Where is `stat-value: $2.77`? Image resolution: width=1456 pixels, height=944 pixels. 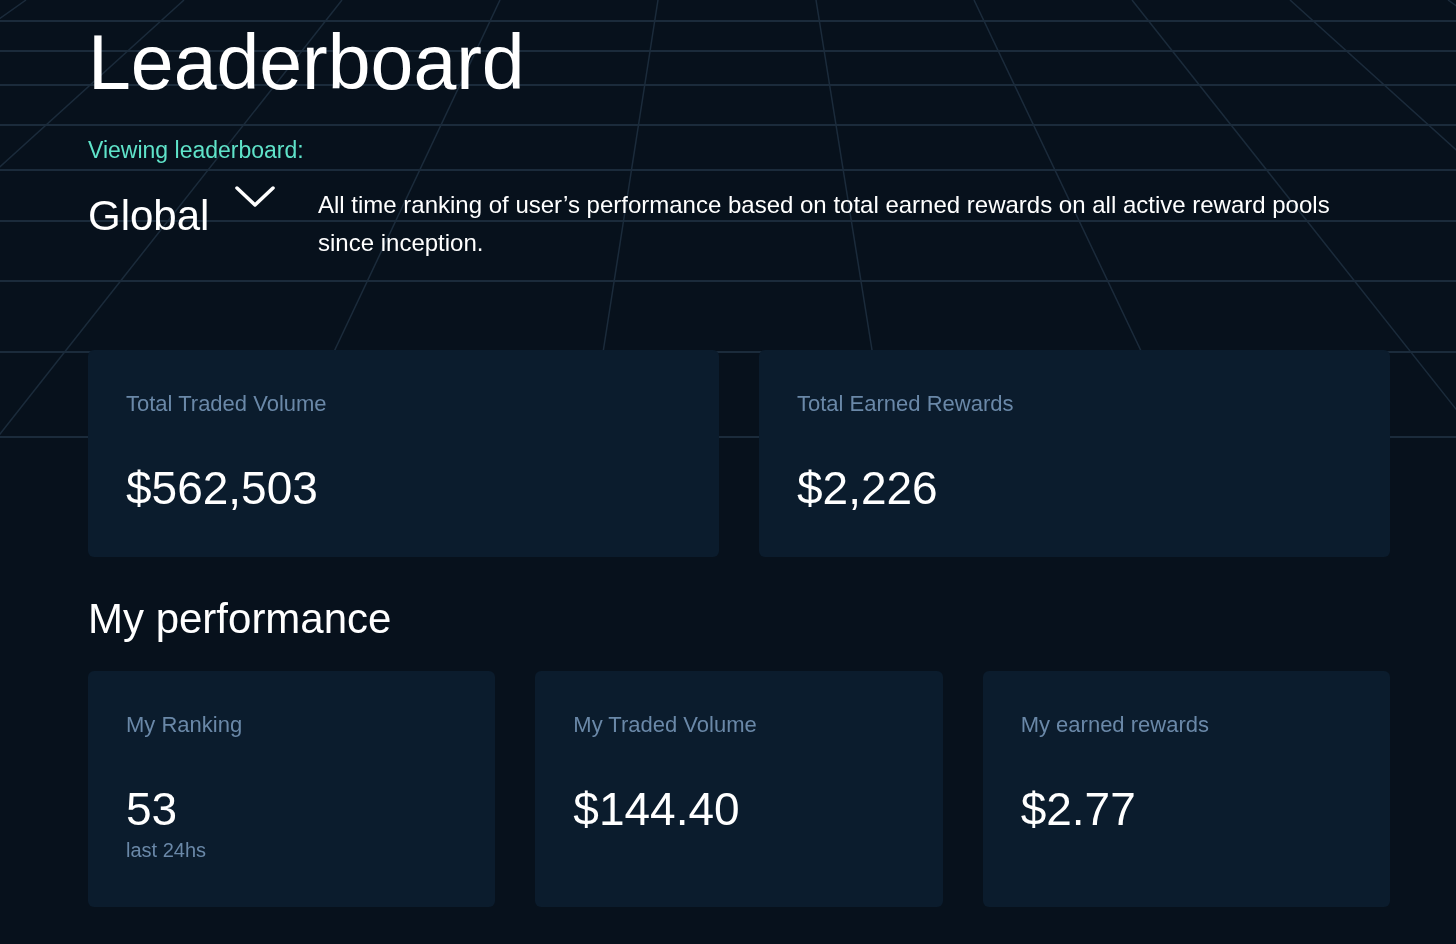 stat-value: $2.77 is located at coordinates (1078, 809).